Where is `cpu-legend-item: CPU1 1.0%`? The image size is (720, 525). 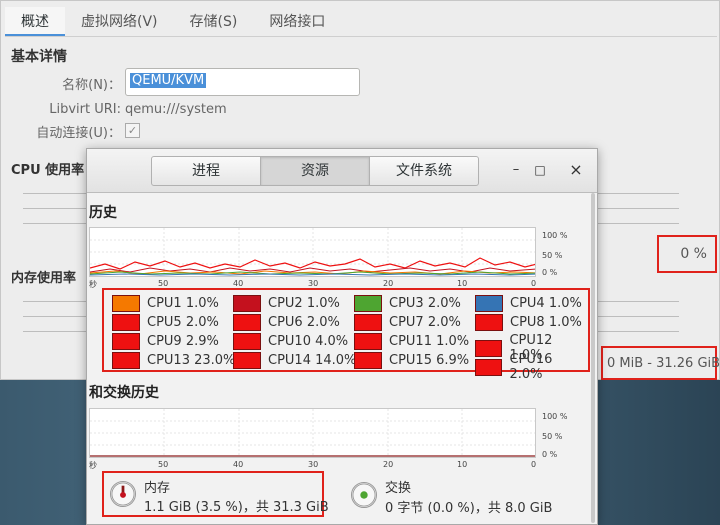 cpu-legend-item: CPU1 1.0% is located at coordinates (165, 303).